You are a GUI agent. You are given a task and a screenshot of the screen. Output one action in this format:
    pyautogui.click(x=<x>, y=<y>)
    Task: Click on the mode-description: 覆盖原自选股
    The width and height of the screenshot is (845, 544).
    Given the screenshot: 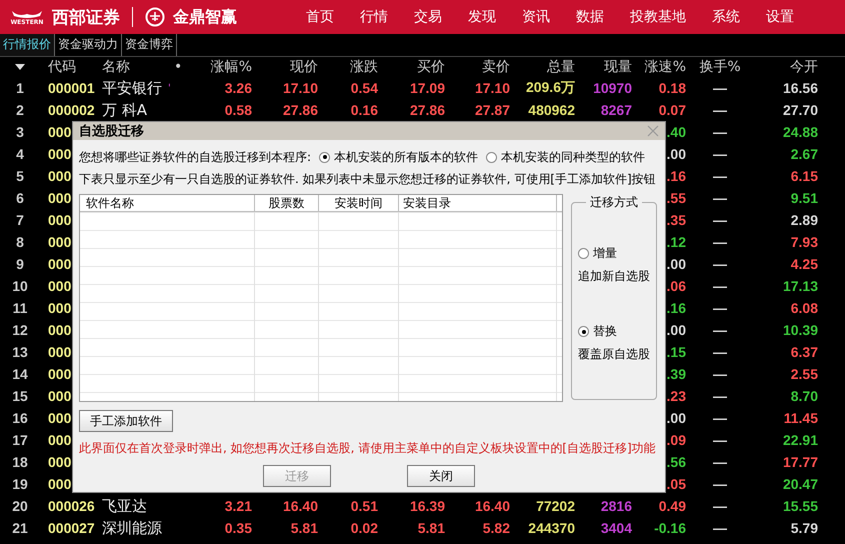 What is the action you would take?
    pyautogui.click(x=614, y=354)
    